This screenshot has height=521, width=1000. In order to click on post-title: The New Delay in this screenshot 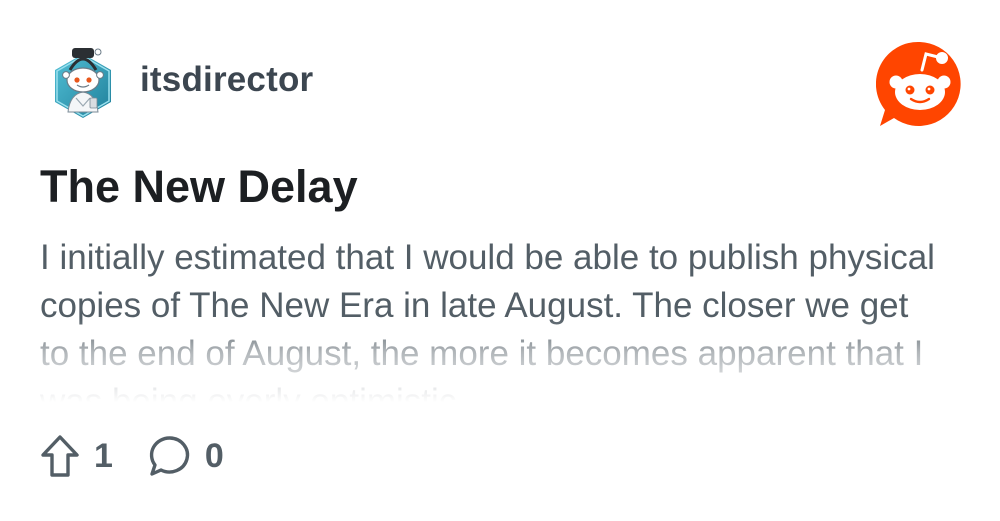, I will do `click(199, 187)`.